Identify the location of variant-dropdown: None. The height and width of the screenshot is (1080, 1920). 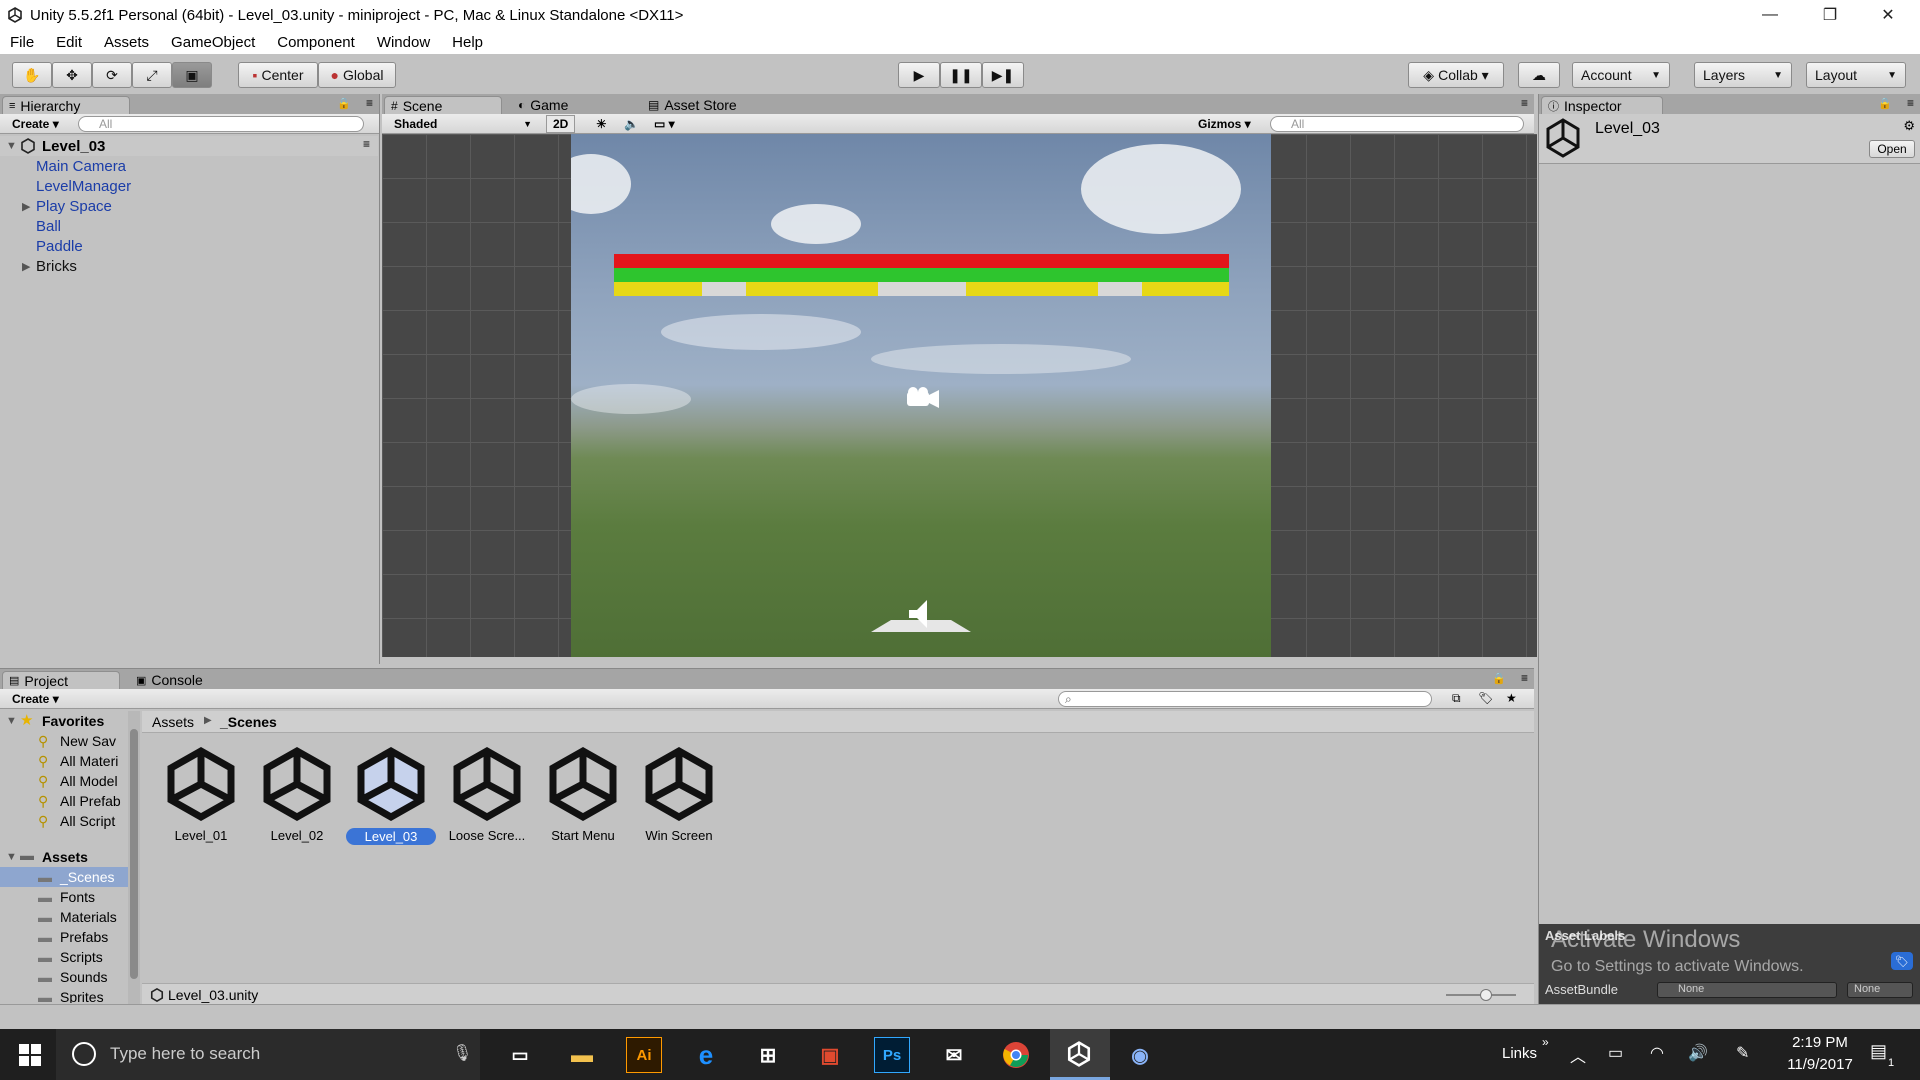
(1880, 990).